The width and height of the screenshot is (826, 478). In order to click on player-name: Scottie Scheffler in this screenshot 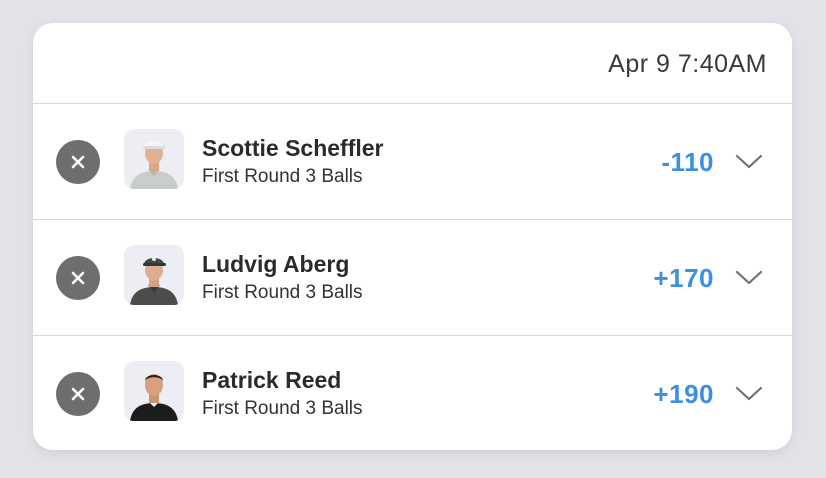, I will do `click(293, 148)`.